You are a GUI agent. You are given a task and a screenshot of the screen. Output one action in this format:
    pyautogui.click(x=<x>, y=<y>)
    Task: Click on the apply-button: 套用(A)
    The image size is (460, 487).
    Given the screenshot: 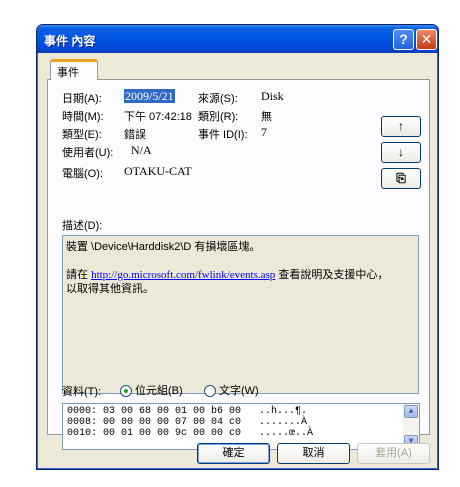 What is the action you would take?
    pyautogui.click(x=393, y=453)
    